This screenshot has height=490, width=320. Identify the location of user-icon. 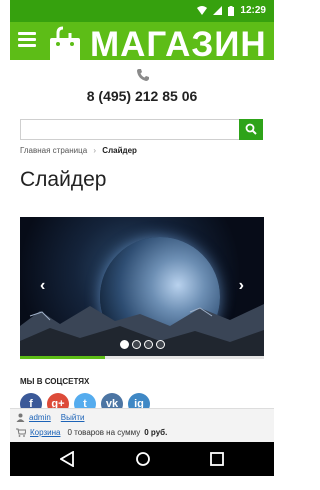
(20, 417).